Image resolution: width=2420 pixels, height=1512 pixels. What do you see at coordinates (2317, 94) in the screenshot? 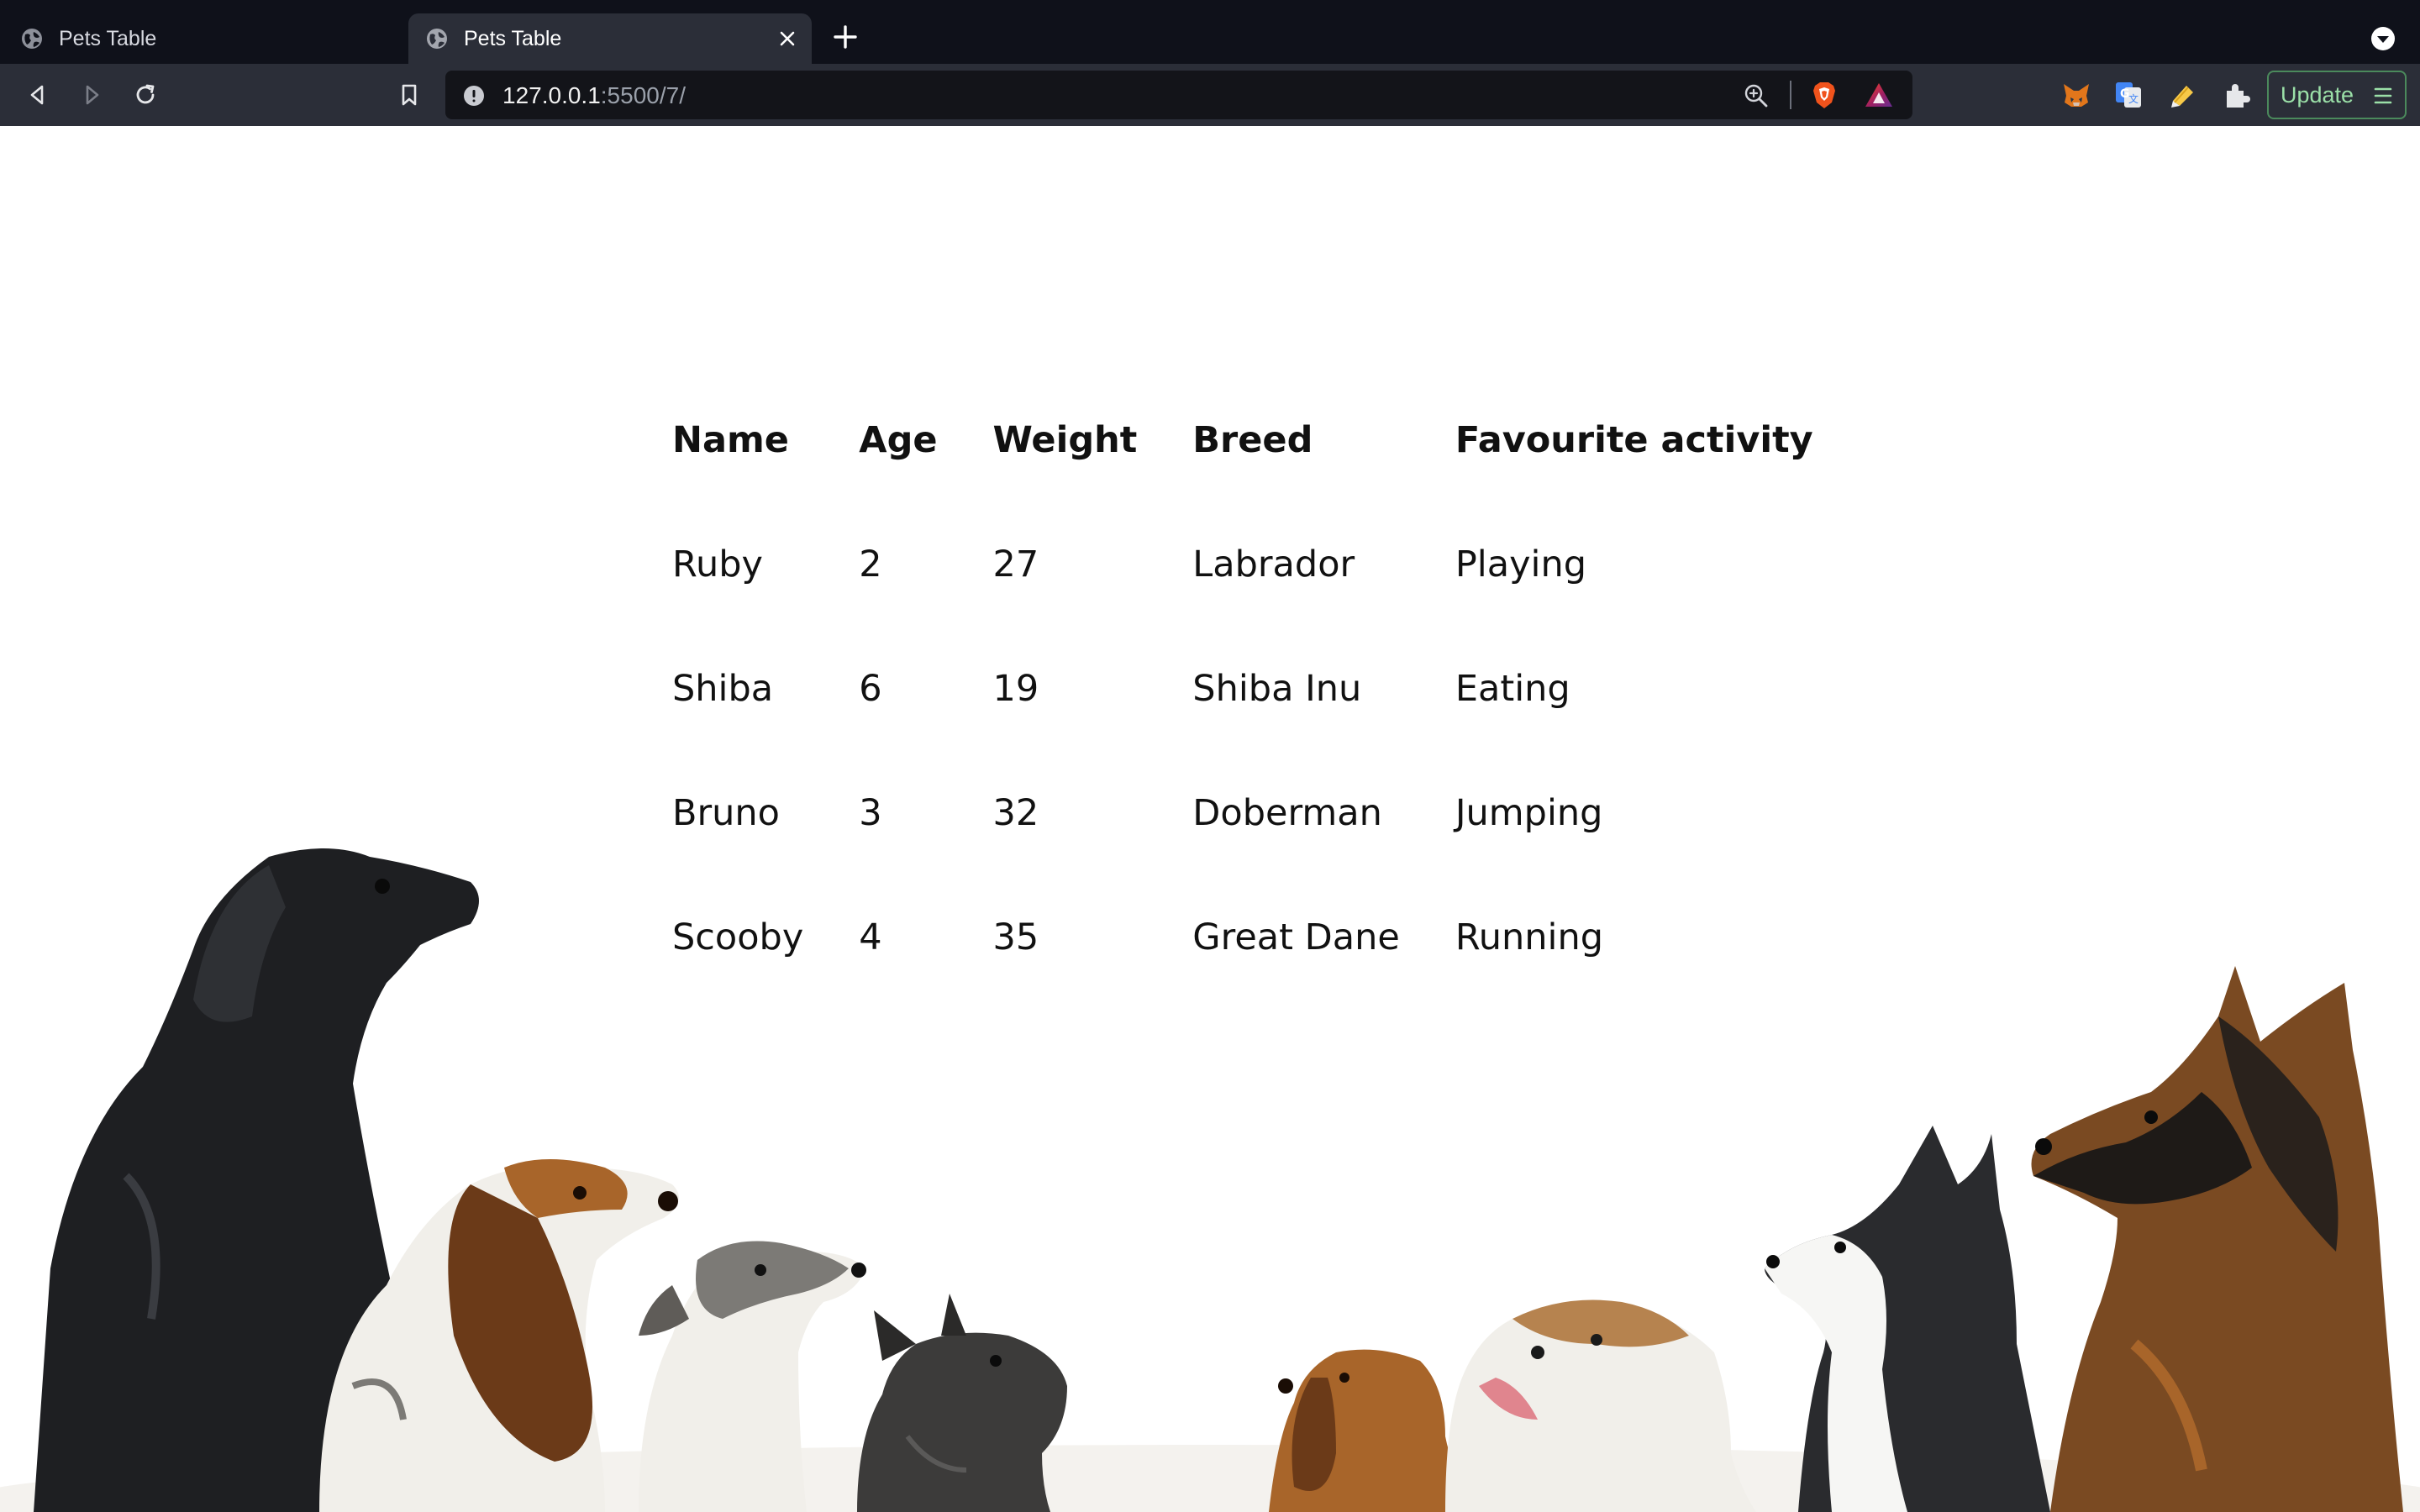
I see `update-label: Update` at bounding box center [2317, 94].